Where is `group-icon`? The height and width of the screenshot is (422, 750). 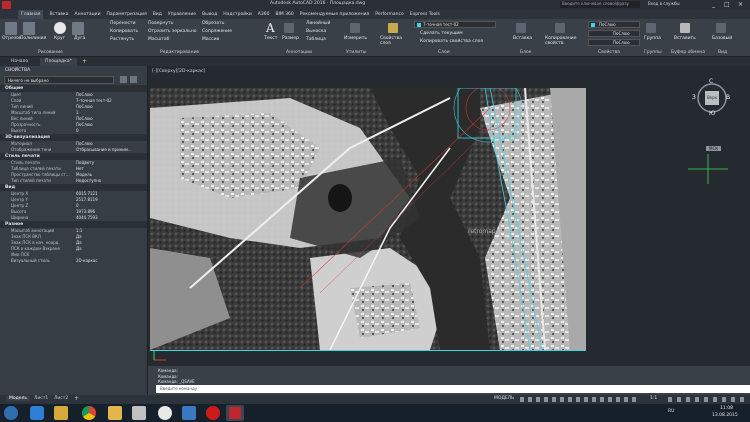
group-icon is located at coordinates (651, 28).